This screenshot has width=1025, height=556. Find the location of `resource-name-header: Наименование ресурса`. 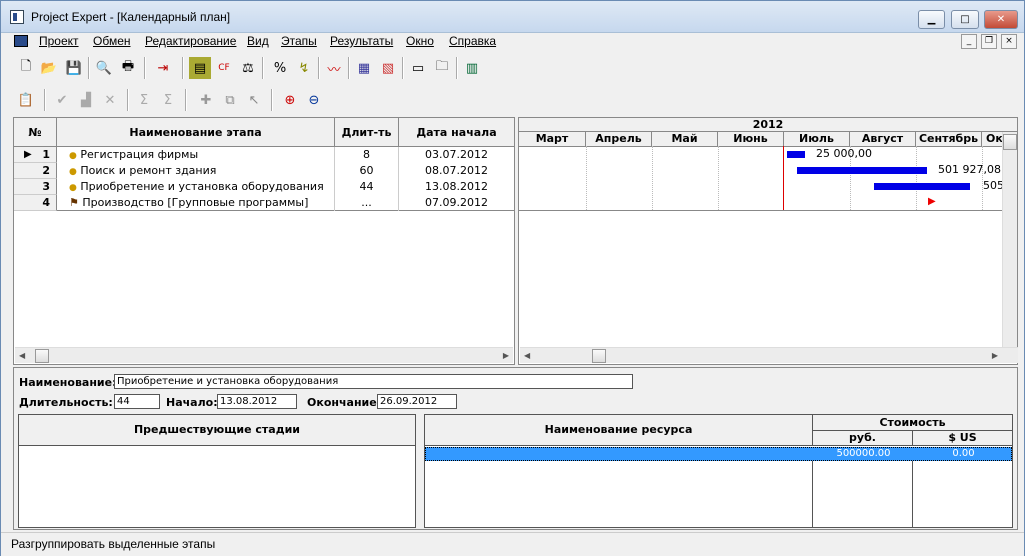

resource-name-header: Наименование ресурса is located at coordinates (618, 430).